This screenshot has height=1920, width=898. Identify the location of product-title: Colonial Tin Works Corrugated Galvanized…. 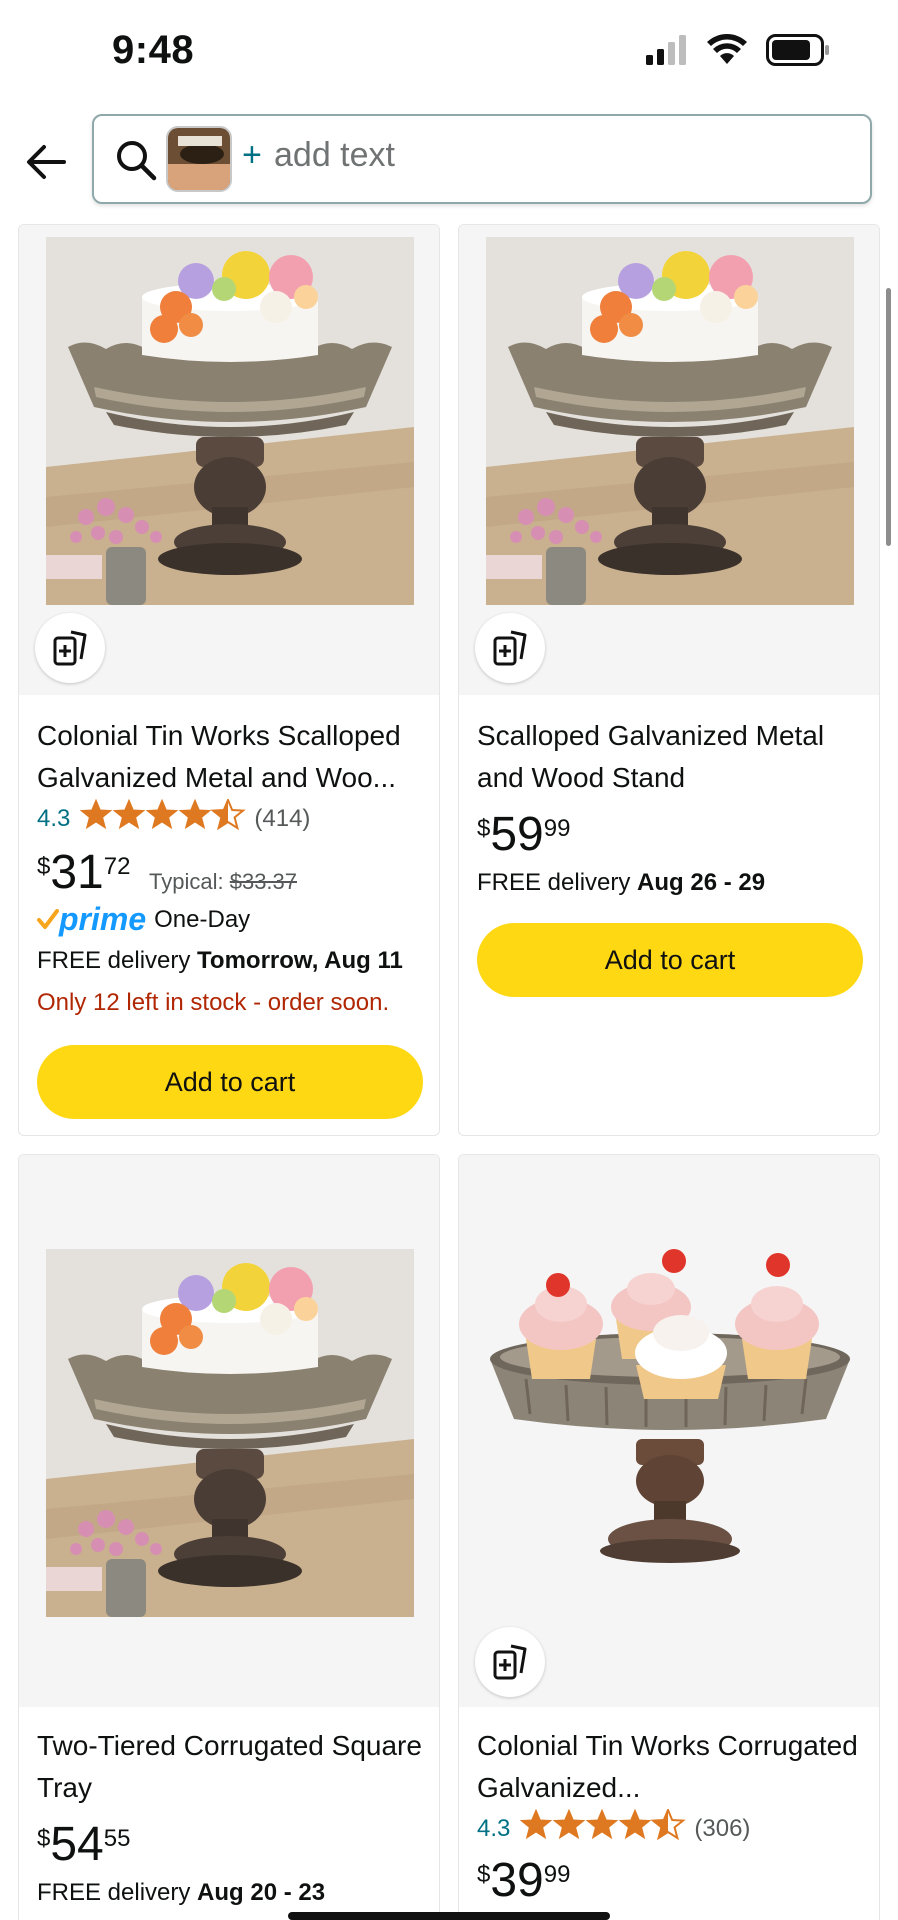
(670, 1767).